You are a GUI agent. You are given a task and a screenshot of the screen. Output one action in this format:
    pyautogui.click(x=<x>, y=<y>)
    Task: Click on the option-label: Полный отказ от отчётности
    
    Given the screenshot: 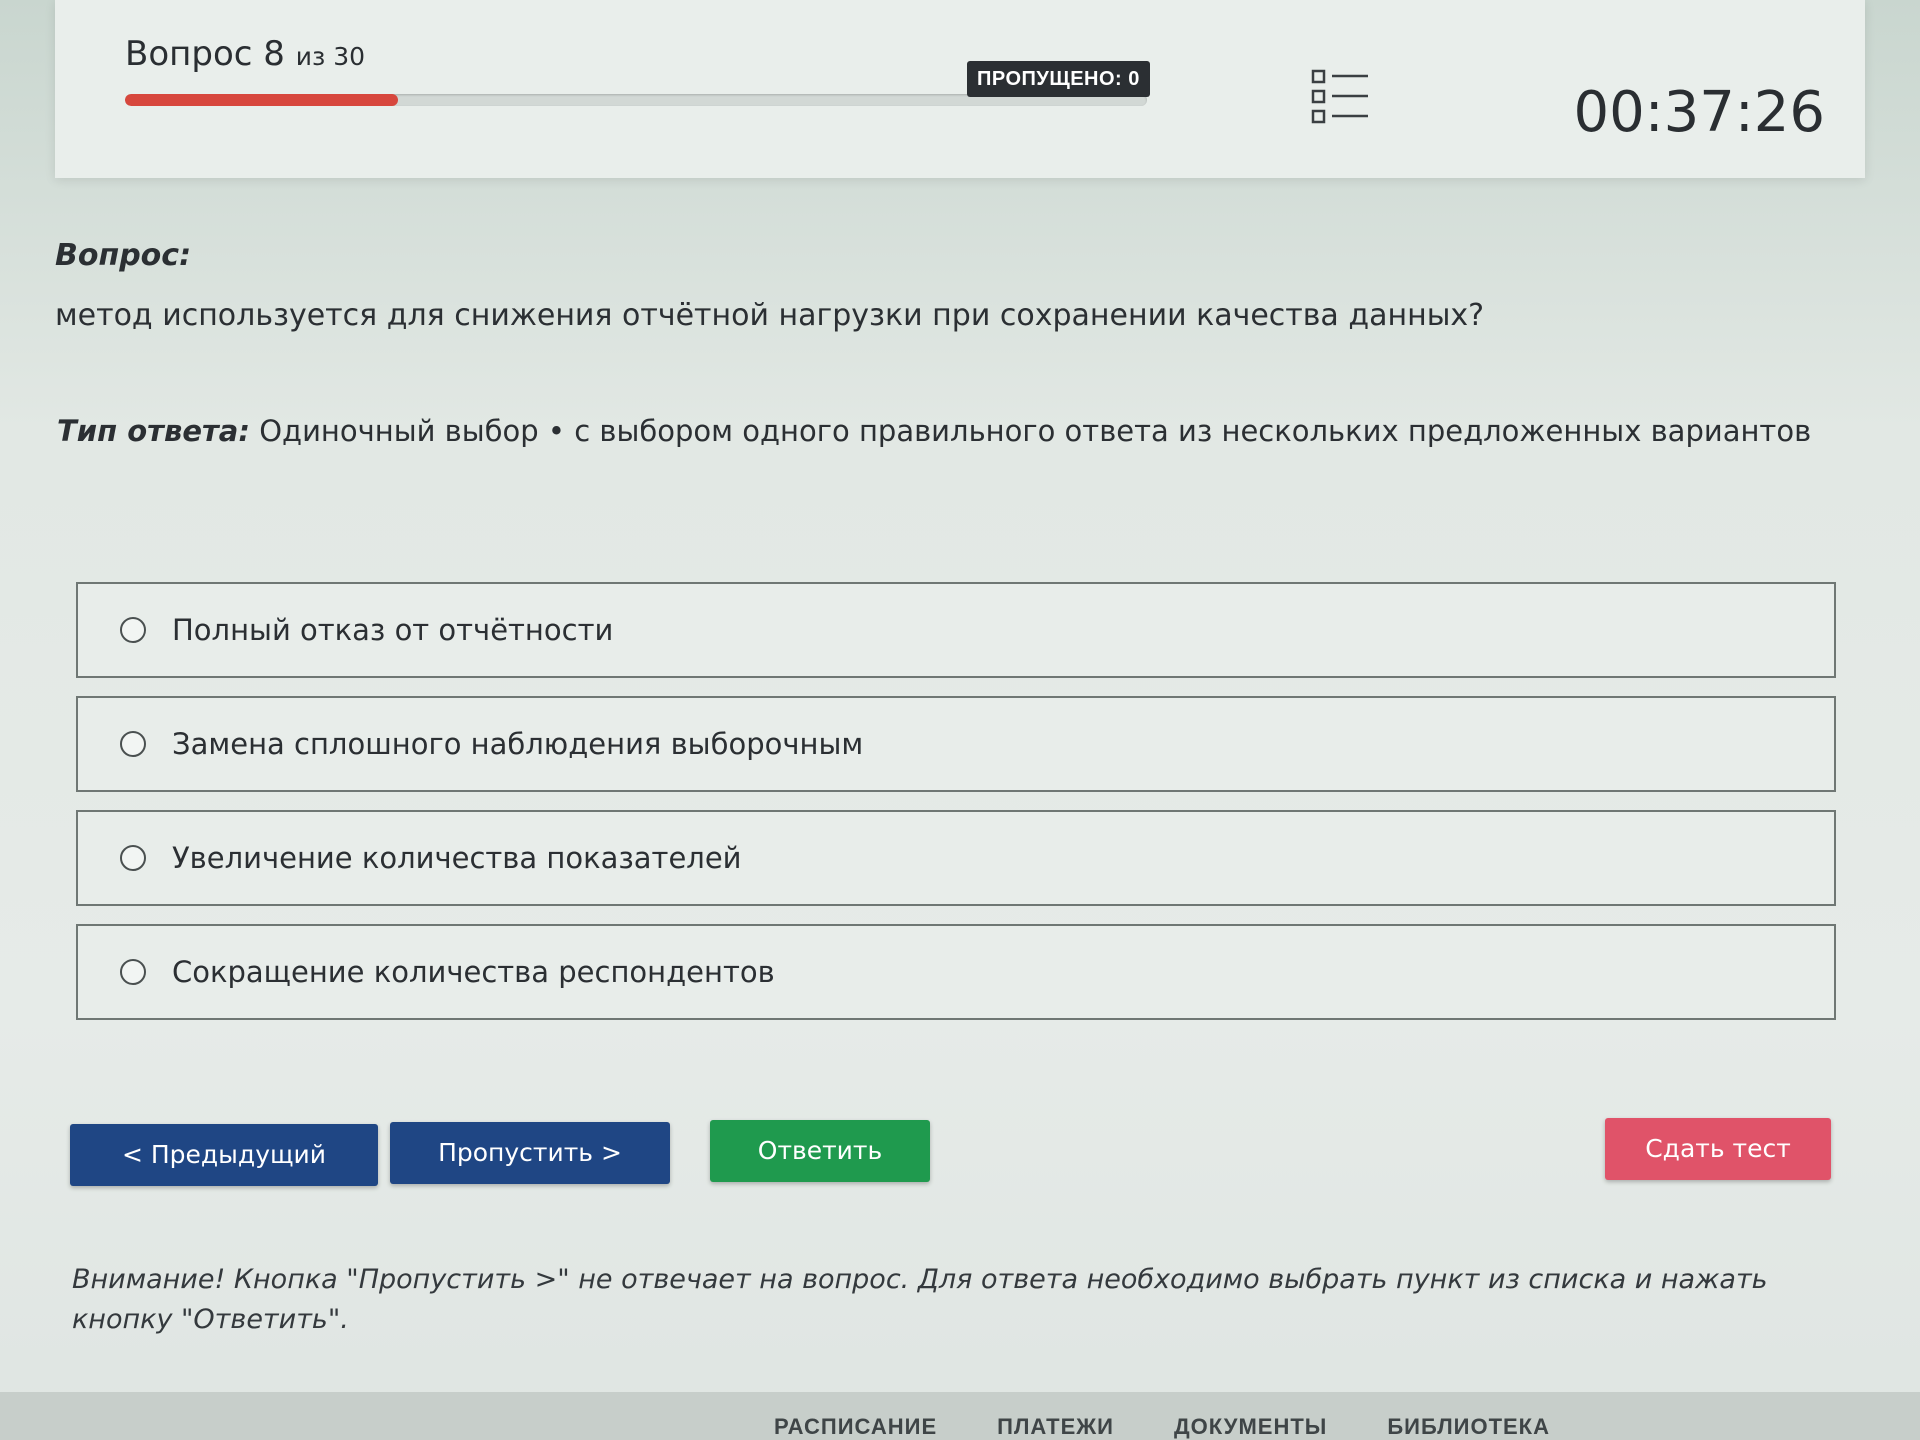 What is the action you would take?
    pyautogui.click(x=393, y=630)
    